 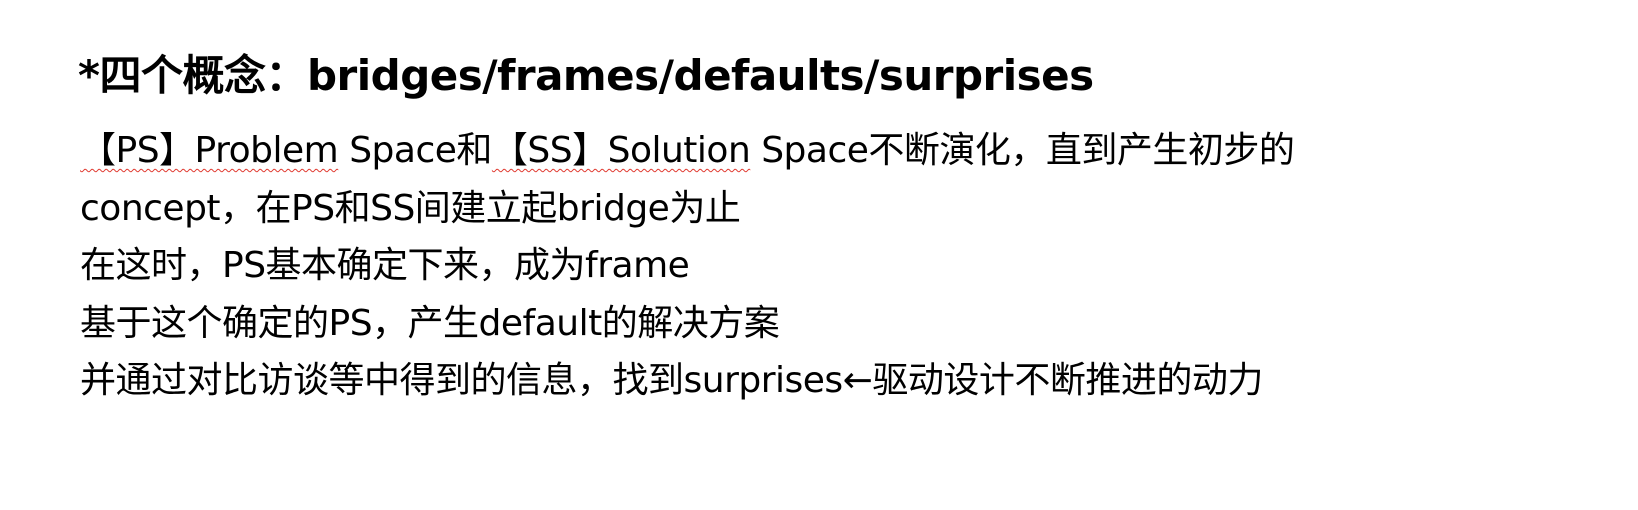 What do you see at coordinates (1022, 150) in the screenshot?
I see `body-text-segment: Space不断演化，直到产生初步的` at bounding box center [1022, 150].